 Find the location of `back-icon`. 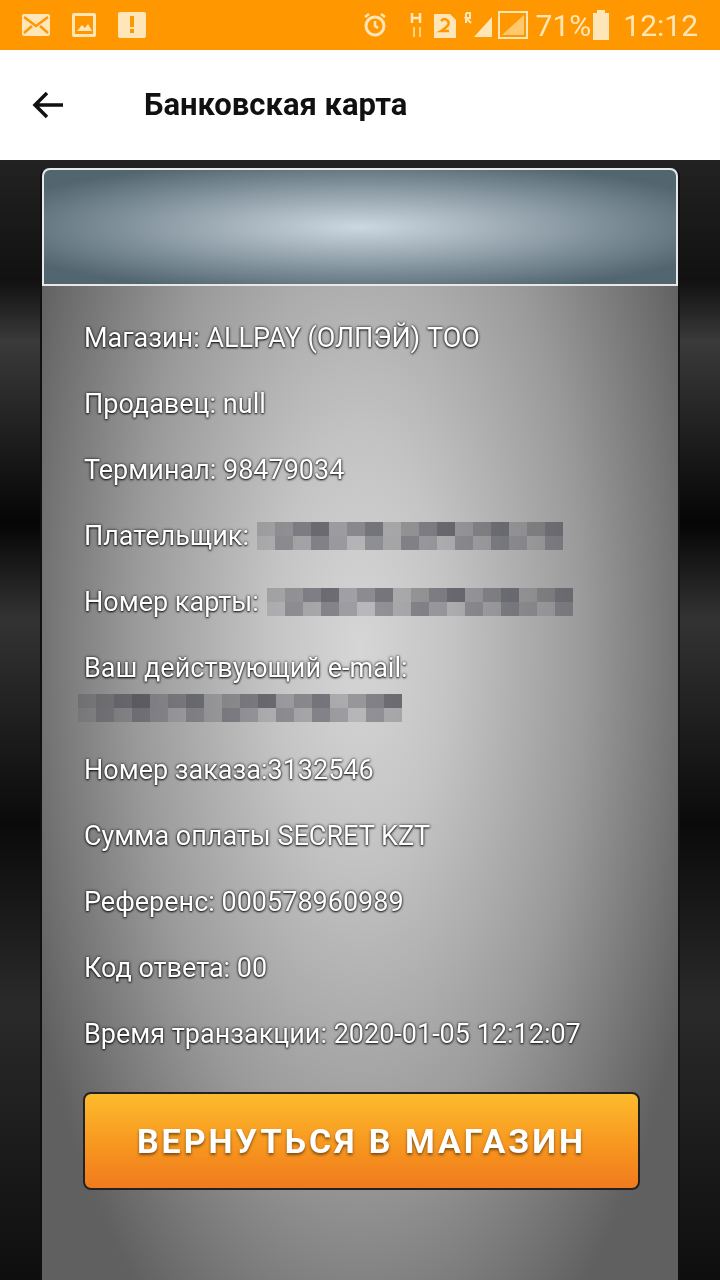

back-icon is located at coordinates (48, 105).